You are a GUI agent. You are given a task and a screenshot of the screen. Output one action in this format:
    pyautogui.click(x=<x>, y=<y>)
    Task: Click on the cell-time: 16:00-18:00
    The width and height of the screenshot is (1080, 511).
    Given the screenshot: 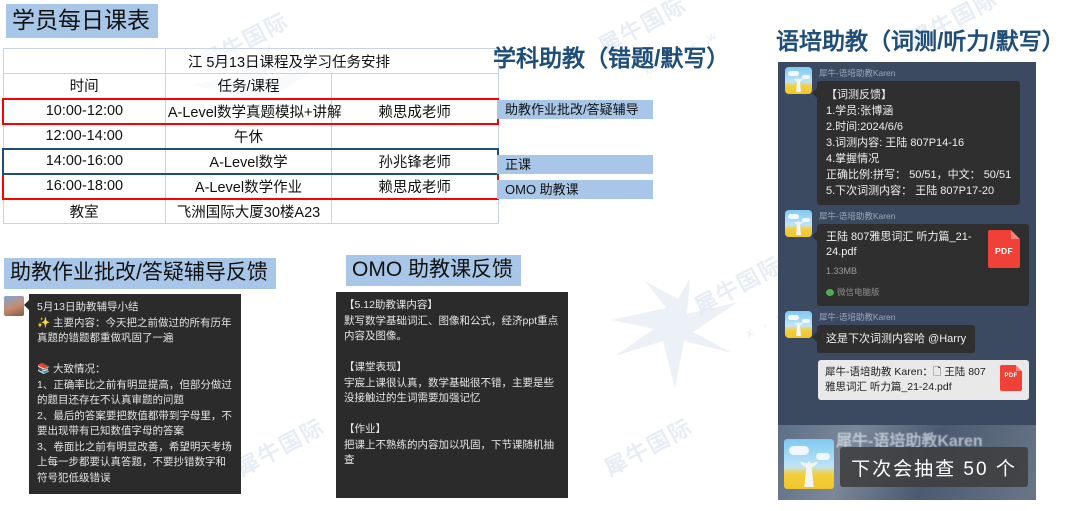 What is the action you would take?
    pyautogui.click(x=83, y=186)
    